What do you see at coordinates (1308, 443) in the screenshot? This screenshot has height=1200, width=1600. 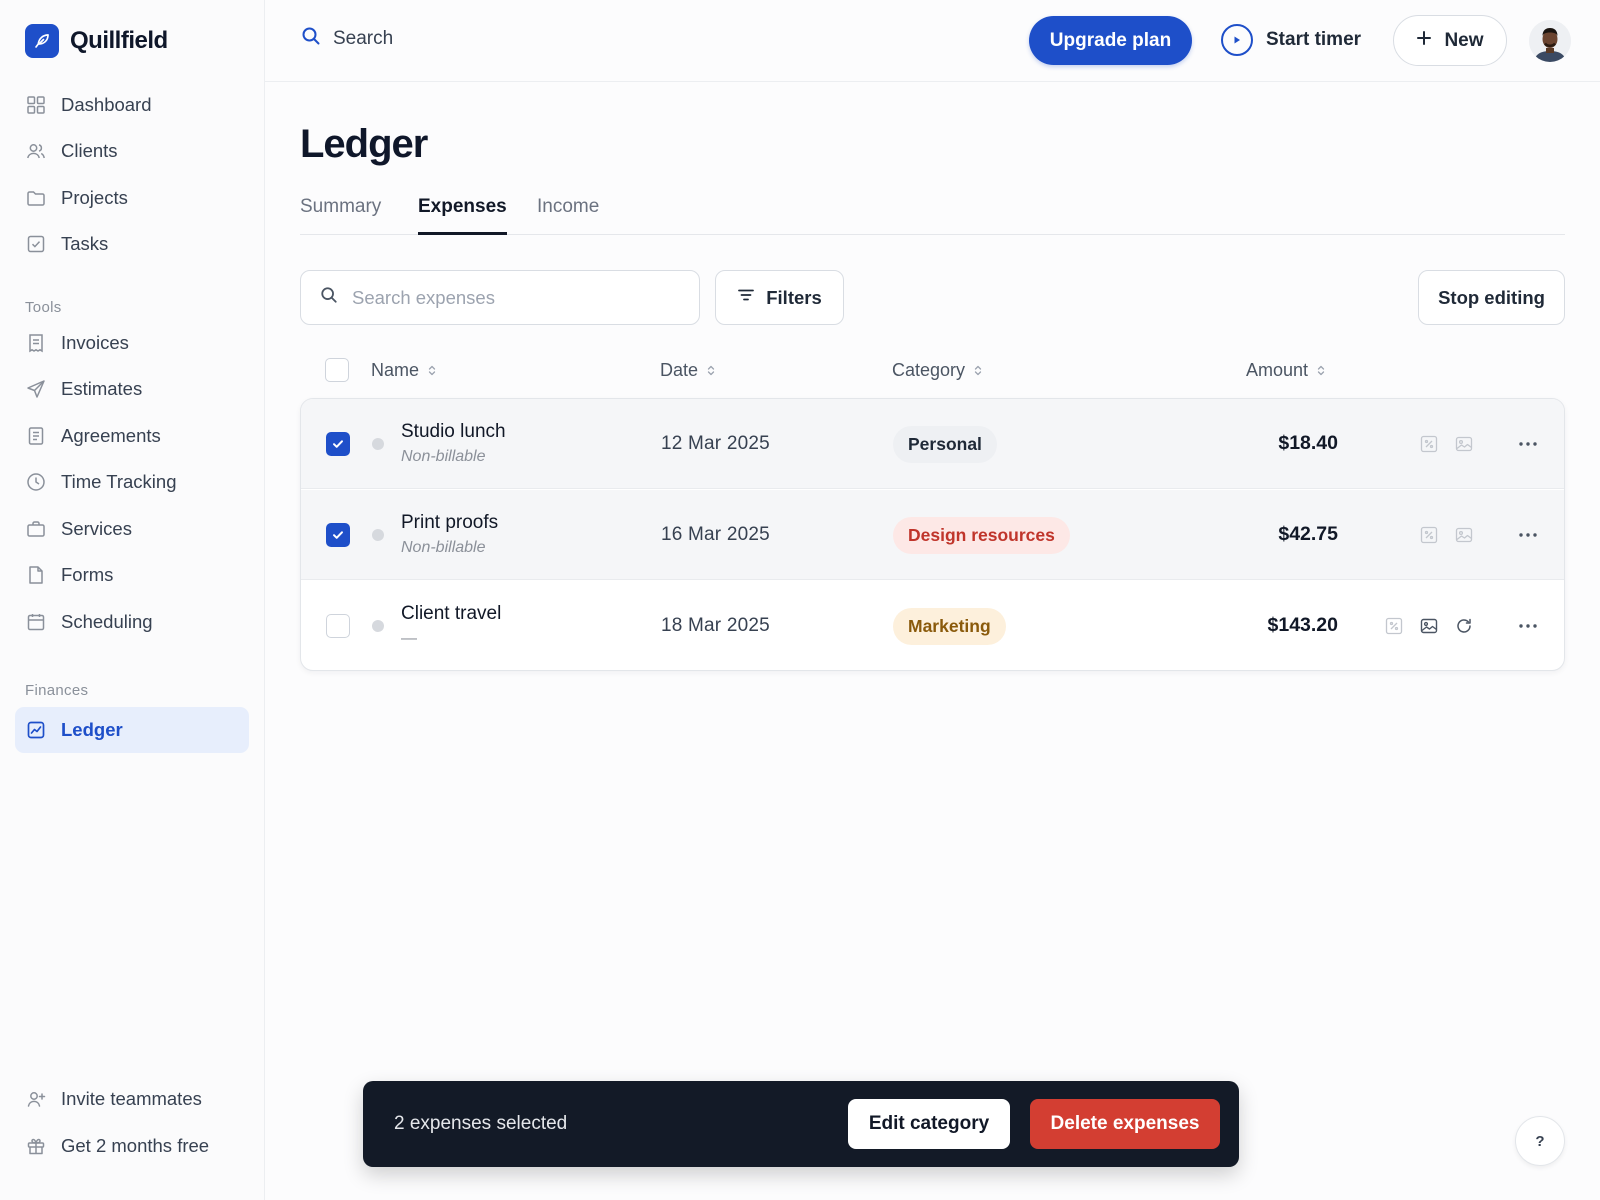 I see `expense-amount: $18.40` at bounding box center [1308, 443].